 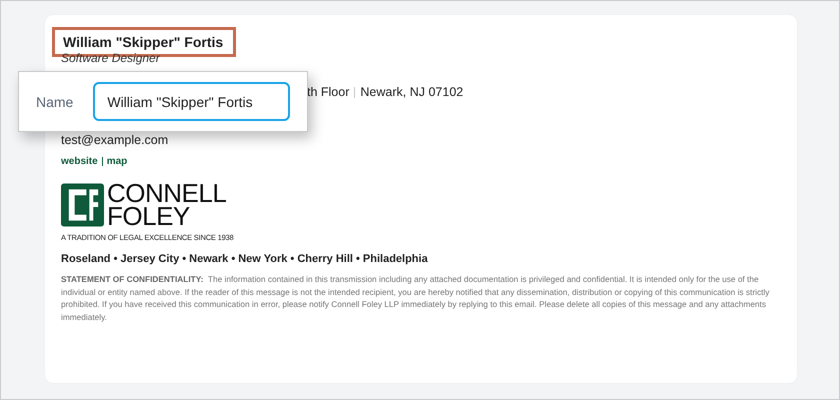 I want to click on logo-text: FOLEY, so click(x=148, y=216).